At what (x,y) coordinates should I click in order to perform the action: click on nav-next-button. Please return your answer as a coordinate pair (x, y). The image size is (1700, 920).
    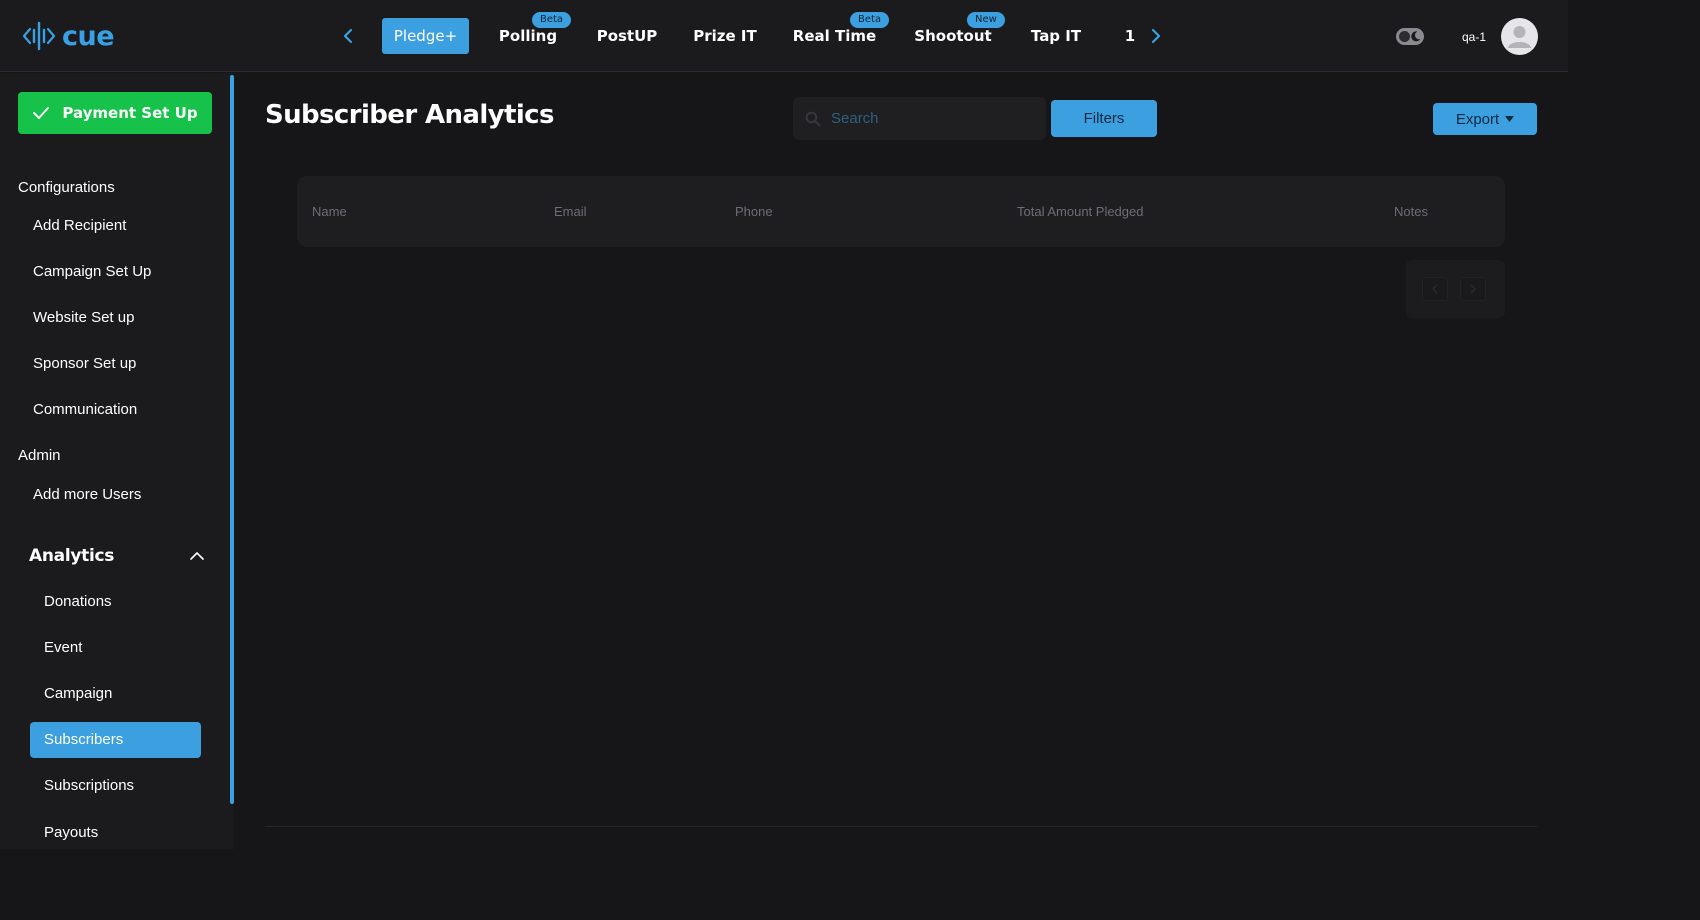
    Looking at the image, I should click on (1156, 36).